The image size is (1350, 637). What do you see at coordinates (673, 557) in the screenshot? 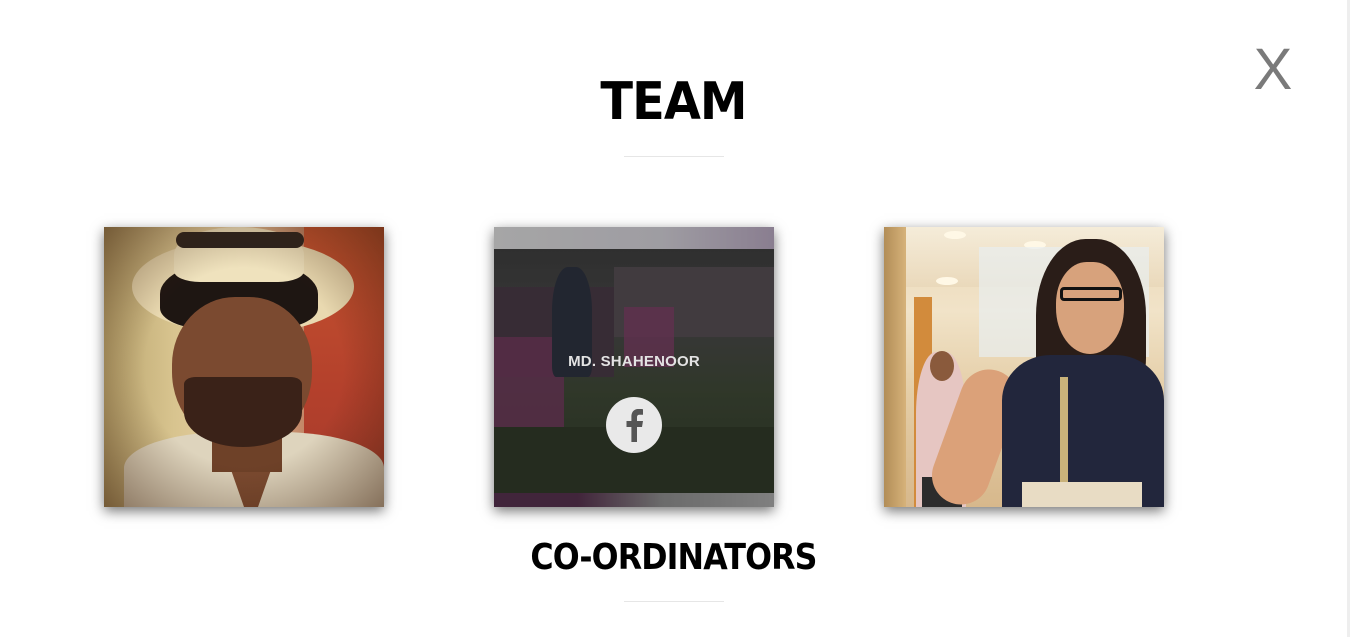
I see `section-title: CO-ORDINATORS` at bounding box center [673, 557].